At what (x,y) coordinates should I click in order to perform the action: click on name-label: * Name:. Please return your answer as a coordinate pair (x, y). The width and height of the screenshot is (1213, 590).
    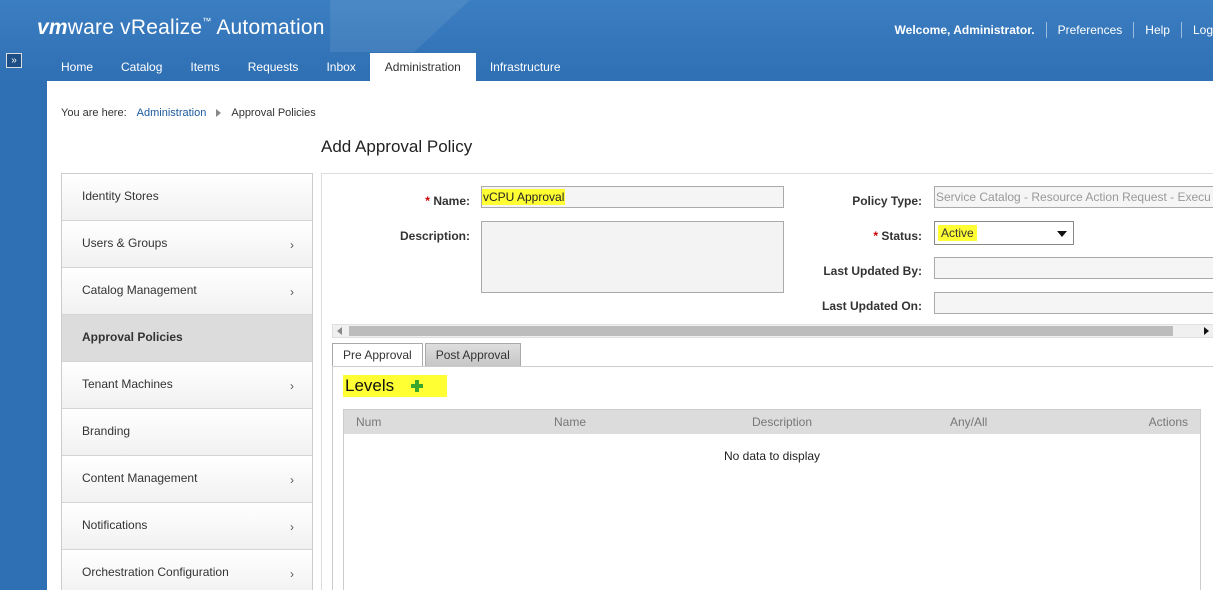
    Looking at the image, I should click on (426, 201).